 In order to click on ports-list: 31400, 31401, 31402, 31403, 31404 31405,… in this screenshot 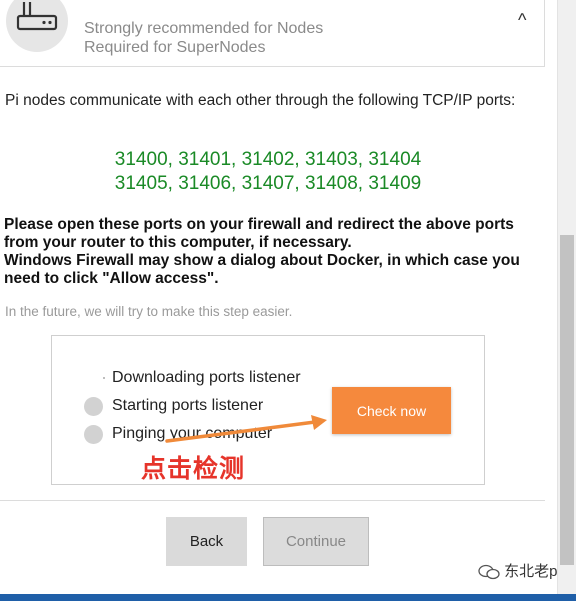, I will do `click(268, 172)`.